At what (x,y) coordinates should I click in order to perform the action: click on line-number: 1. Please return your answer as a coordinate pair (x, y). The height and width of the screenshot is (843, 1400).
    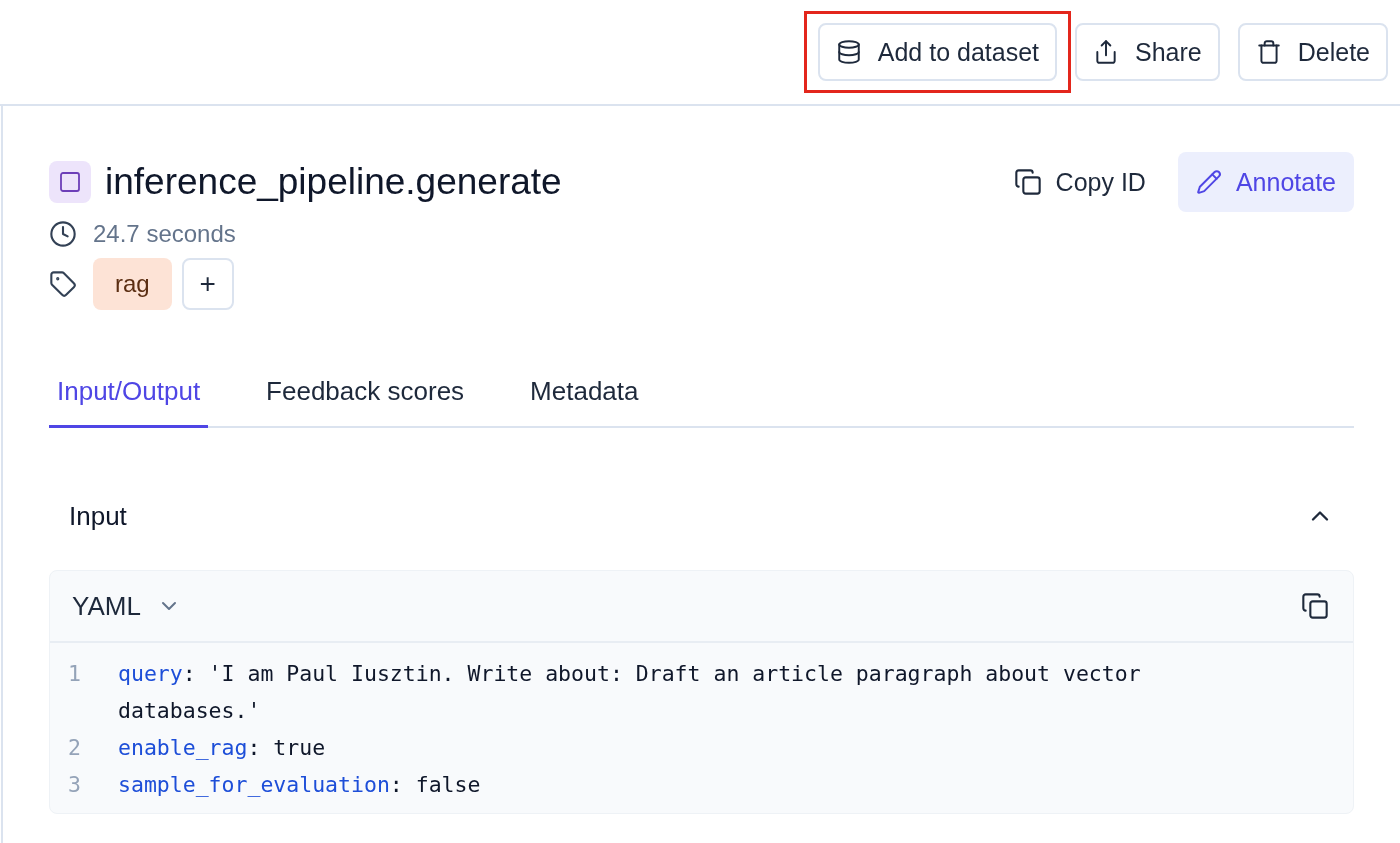
    Looking at the image, I should click on (74, 674).